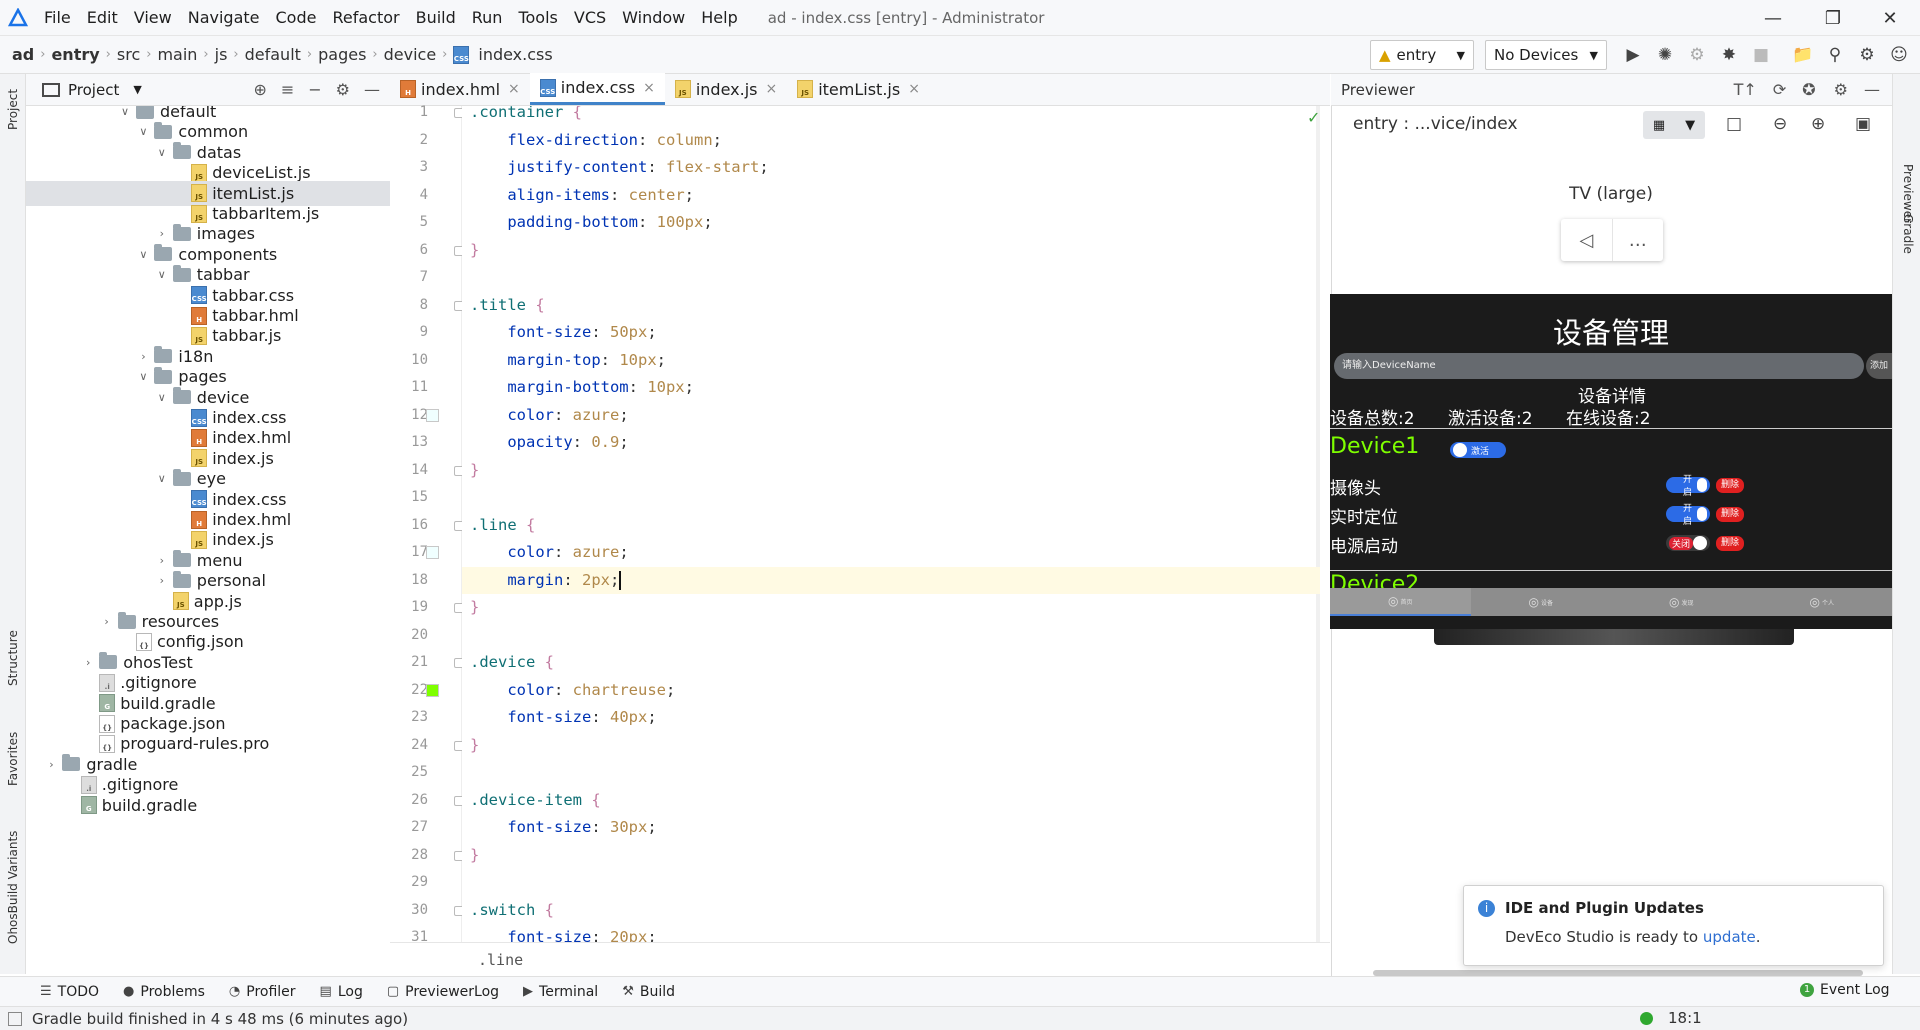 The height and width of the screenshot is (1030, 1920). What do you see at coordinates (221, 54) in the screenshot?
I see `breadcrumb-item: js` at bounding box center [221, 54].